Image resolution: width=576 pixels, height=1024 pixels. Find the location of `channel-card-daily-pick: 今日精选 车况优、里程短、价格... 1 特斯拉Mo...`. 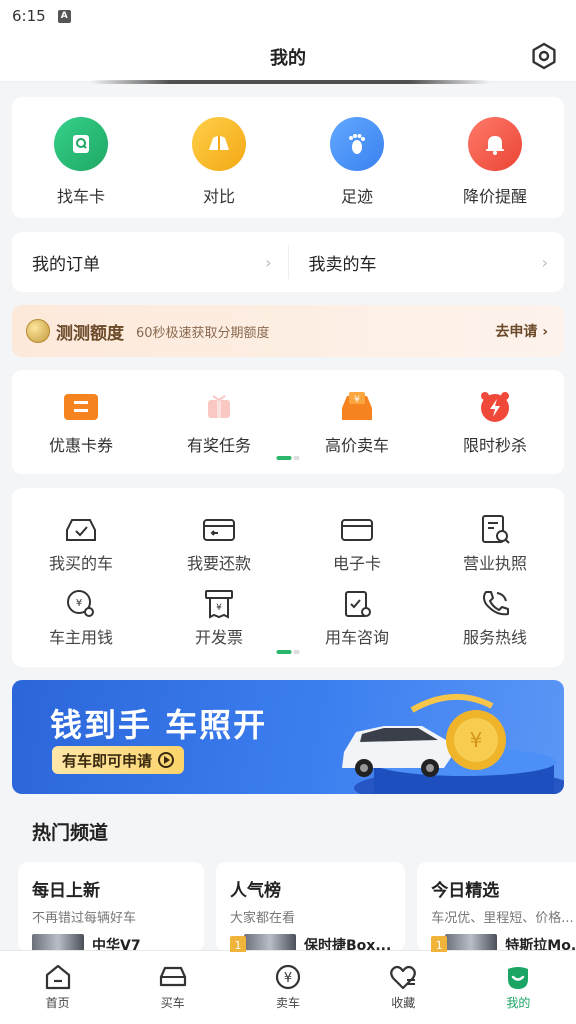

channel-card-daily-pick: 今日精选 车况优、里程短、价格... 1 特斯拉Mo... is located at coordinates (496, 907).